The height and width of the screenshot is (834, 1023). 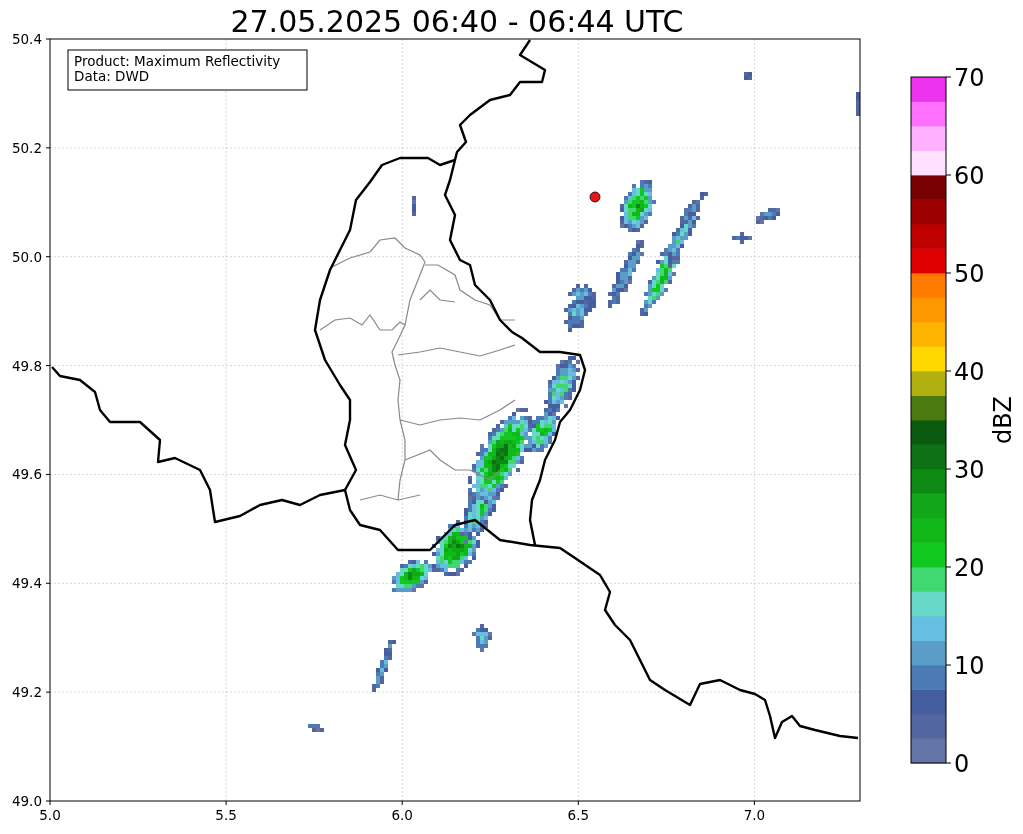 What do you see at coordinates (595, 197) in the screenshot?
I see `location-marker` at bounding box center [595, 197].